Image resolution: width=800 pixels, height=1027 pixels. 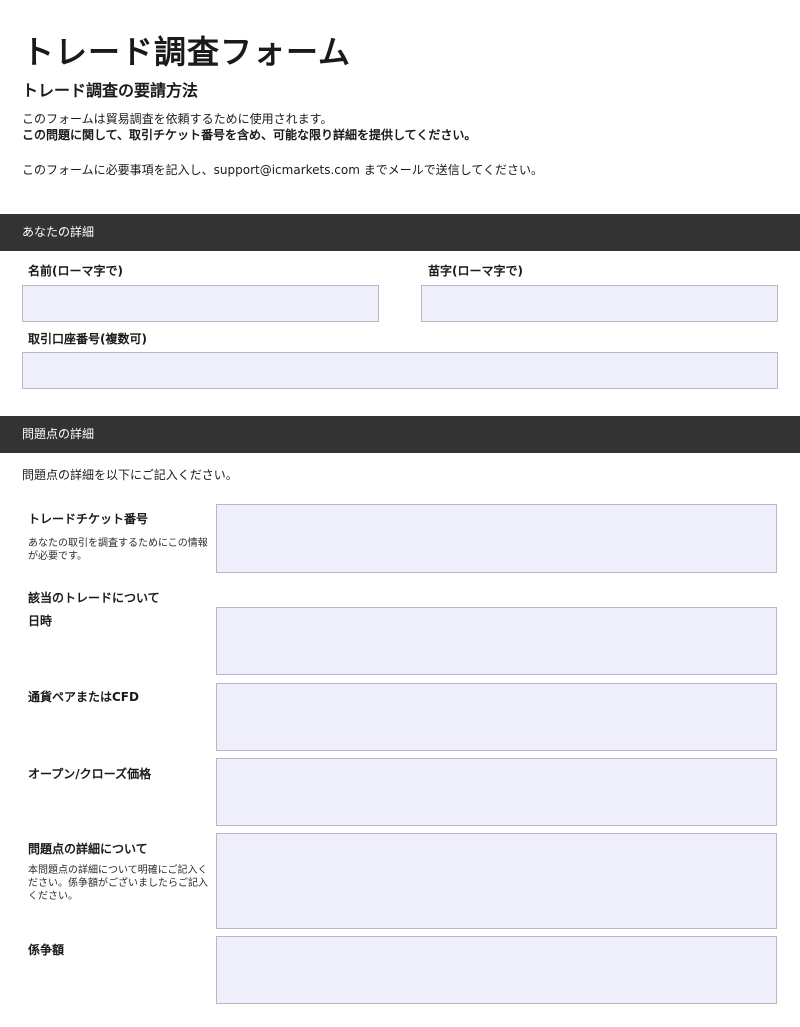 What do you see at coordinates (177, 119) in the screenshot?
I see `intro-text-1: このフォームは貿易調査を依頼するために使用されます。` at bounding box center [177, 119].